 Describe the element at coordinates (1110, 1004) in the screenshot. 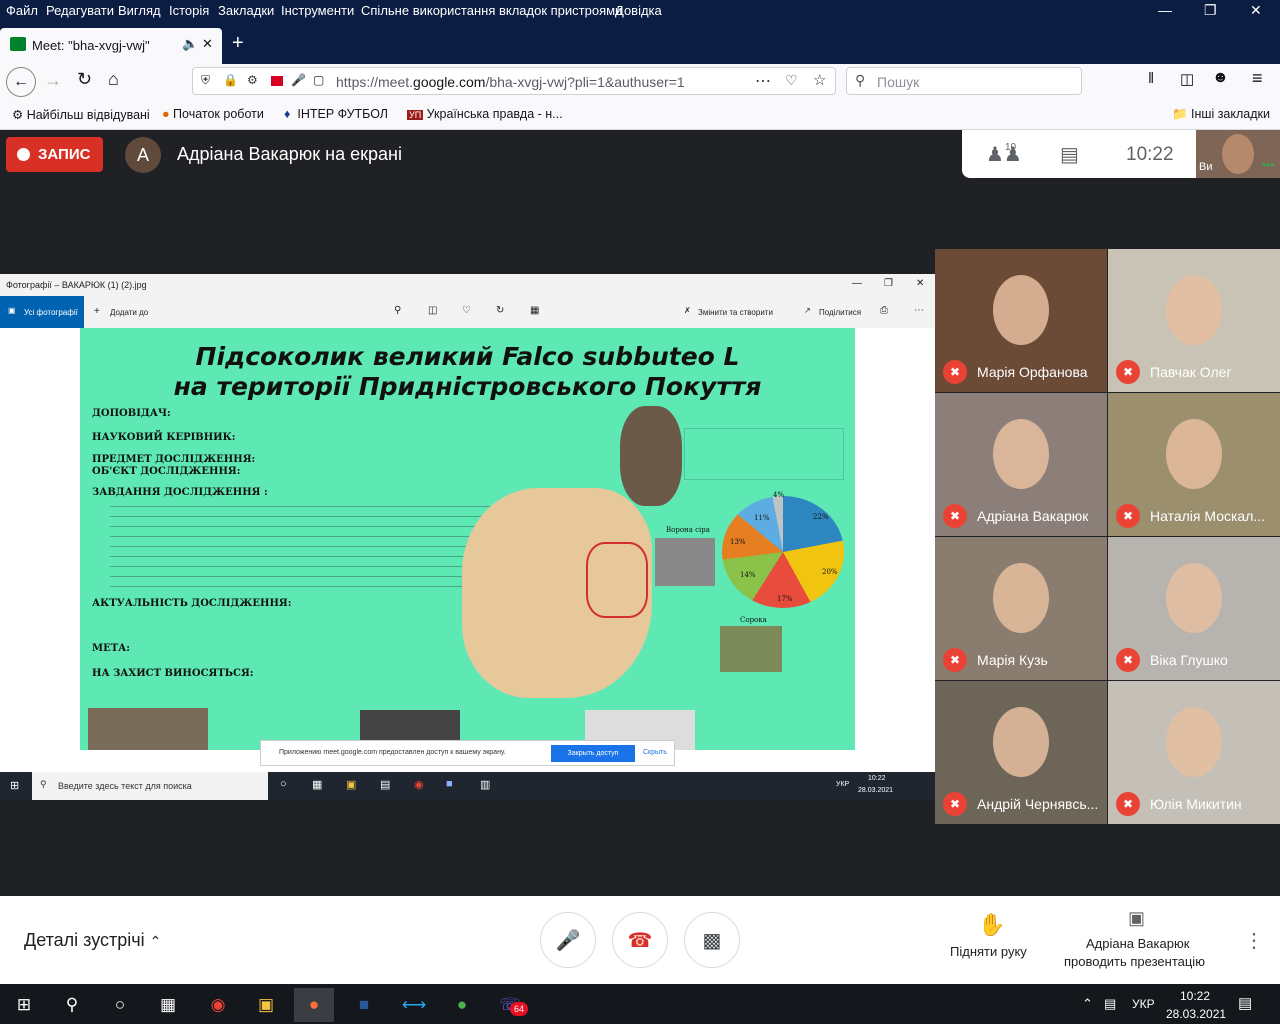

I see `network-icon: ▤` at that location.